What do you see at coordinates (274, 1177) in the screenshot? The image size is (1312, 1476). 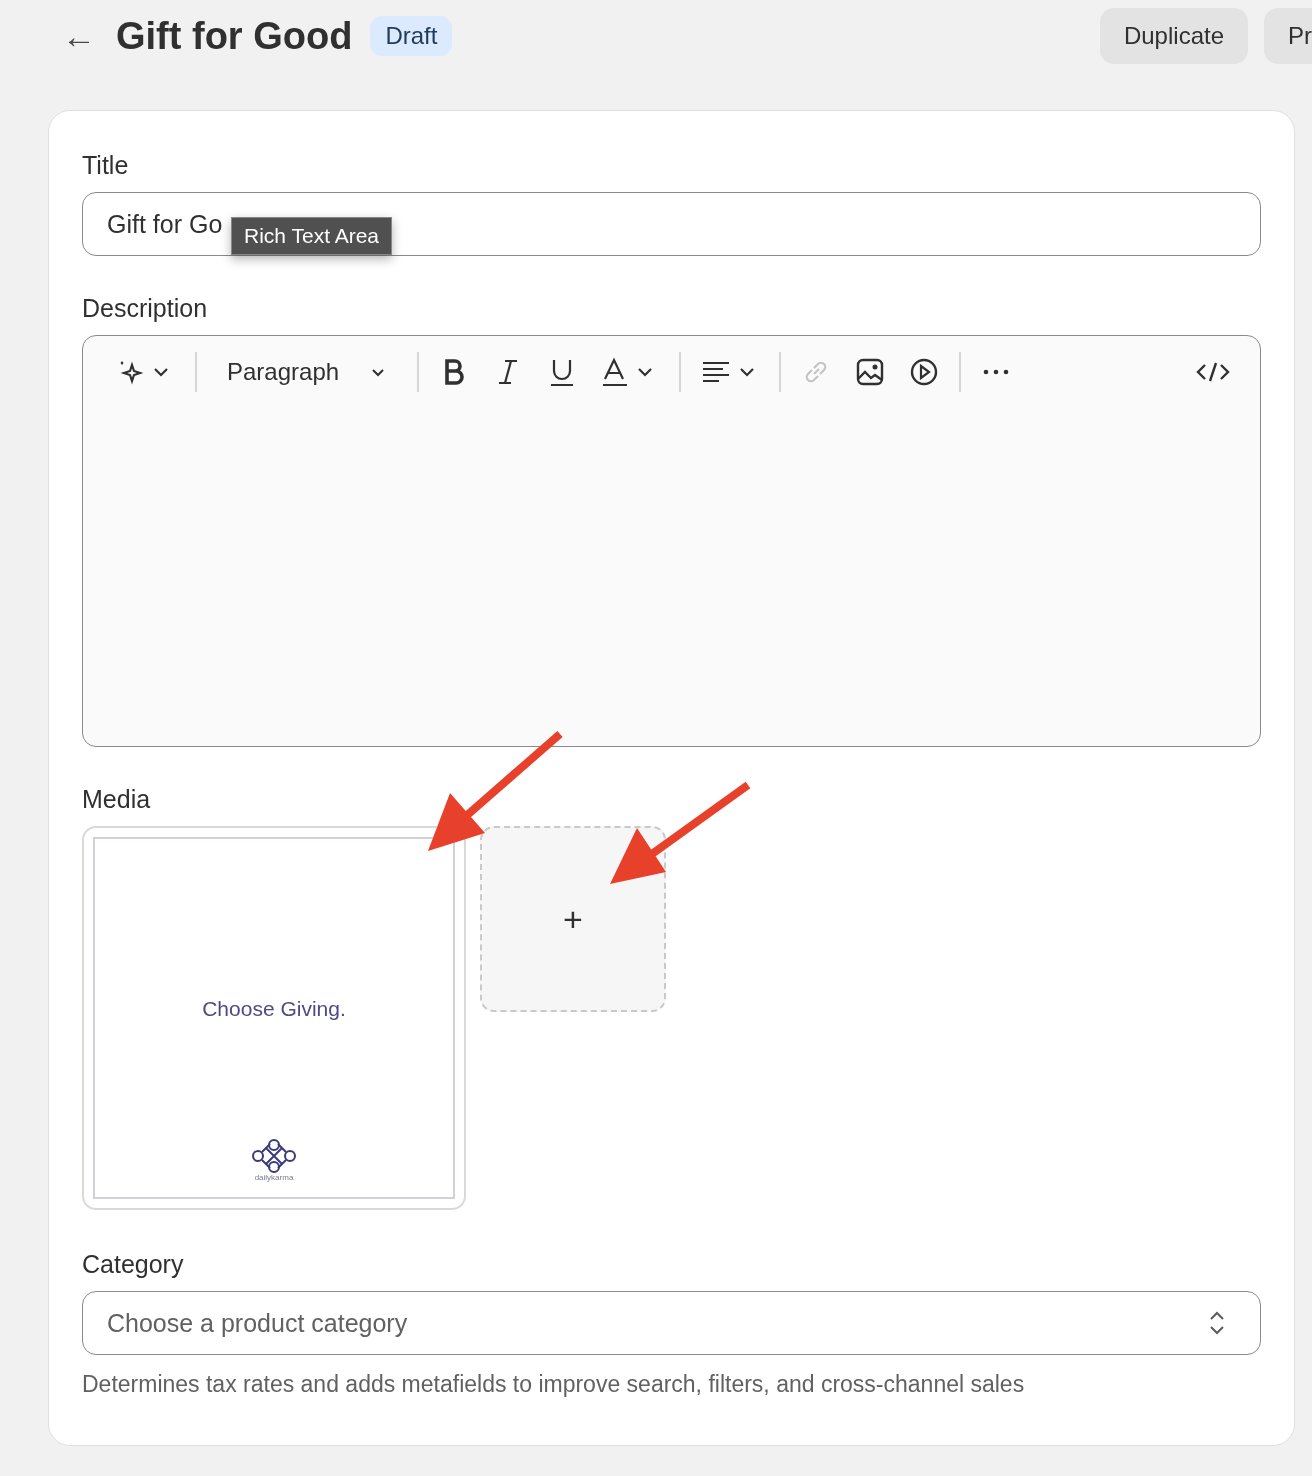 I see `brand-label: dailykarma` at bounding box center [274, 1177].